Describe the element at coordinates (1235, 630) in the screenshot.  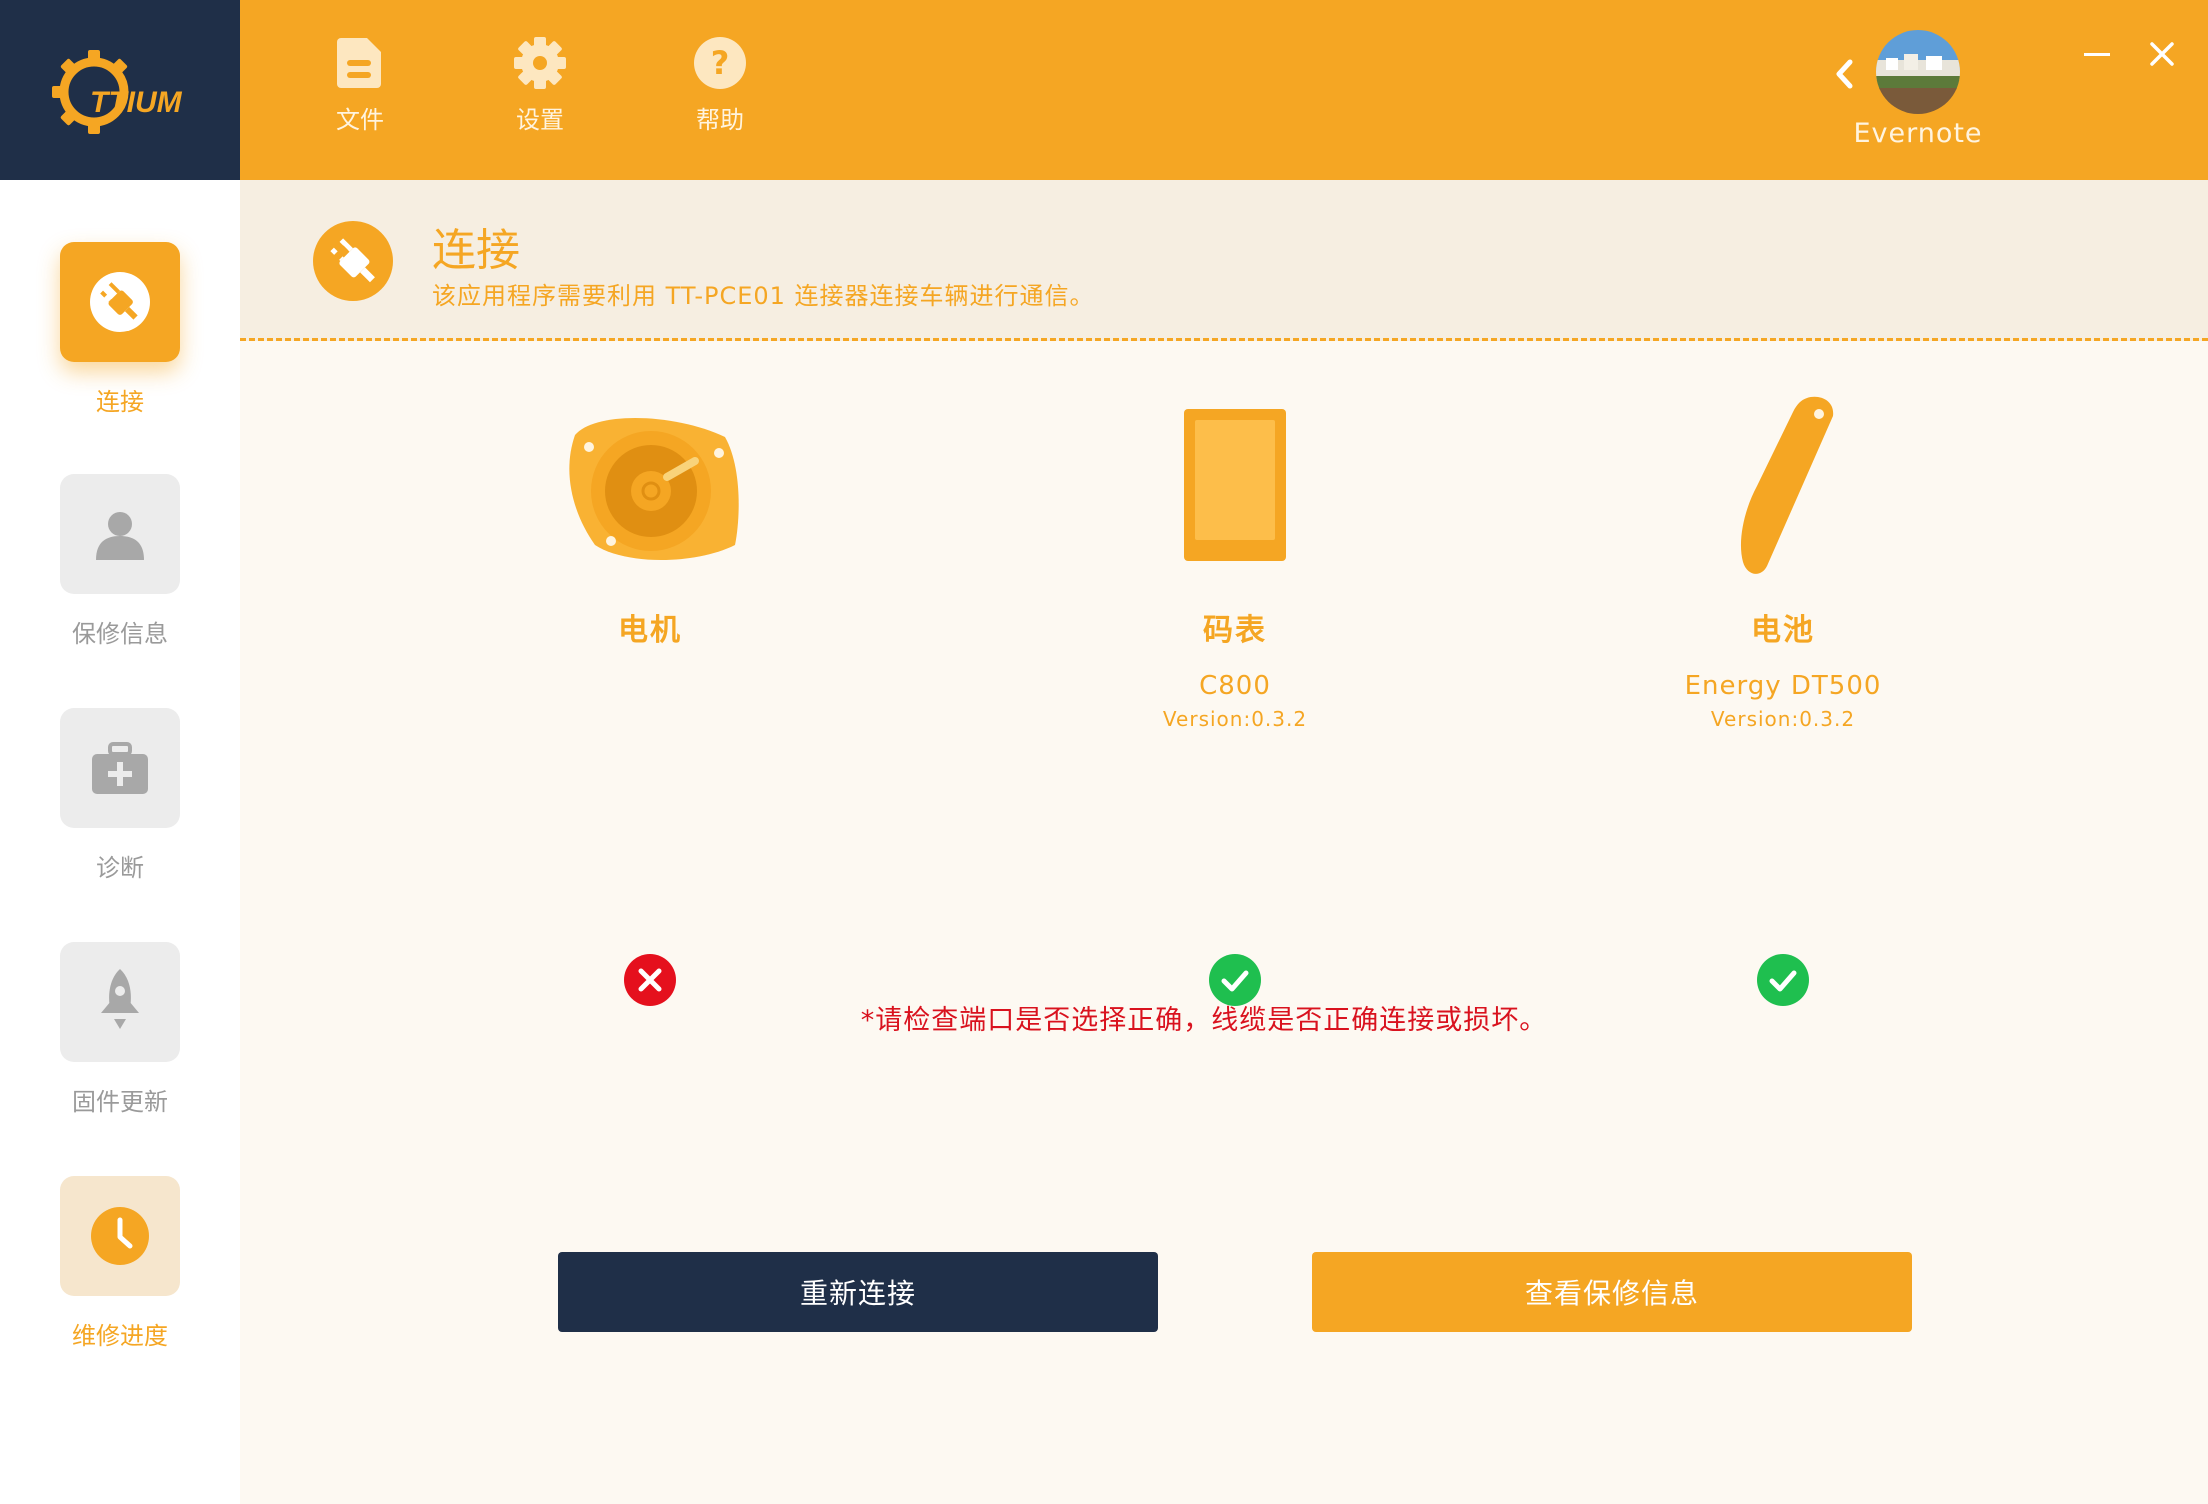
I see `device-display-name: 码表` at that location.